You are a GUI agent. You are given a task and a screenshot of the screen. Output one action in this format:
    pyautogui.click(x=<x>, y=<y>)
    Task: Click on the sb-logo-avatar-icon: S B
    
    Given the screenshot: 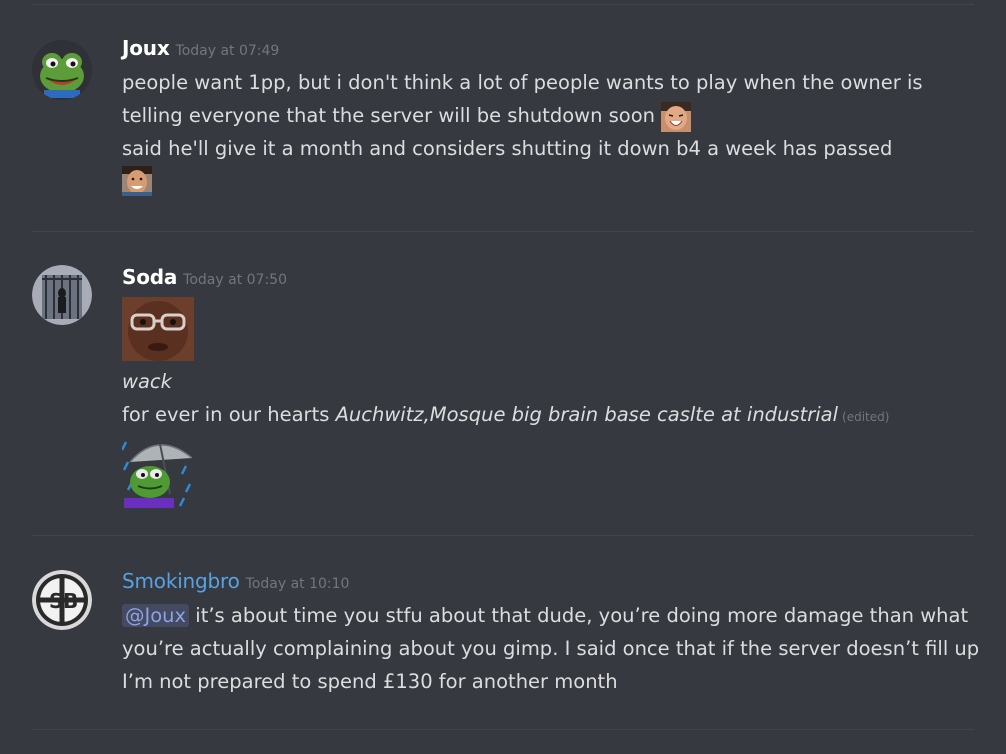 What is the action you would take?
    pyautogui.click(x=62, y=600)
    